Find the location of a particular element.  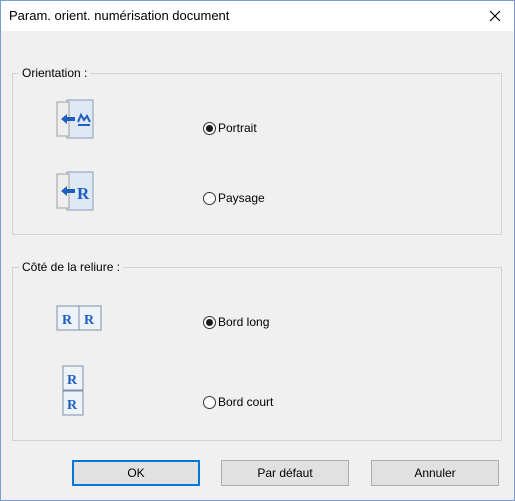

ok-button: OK is located at coordinates (136, 473).